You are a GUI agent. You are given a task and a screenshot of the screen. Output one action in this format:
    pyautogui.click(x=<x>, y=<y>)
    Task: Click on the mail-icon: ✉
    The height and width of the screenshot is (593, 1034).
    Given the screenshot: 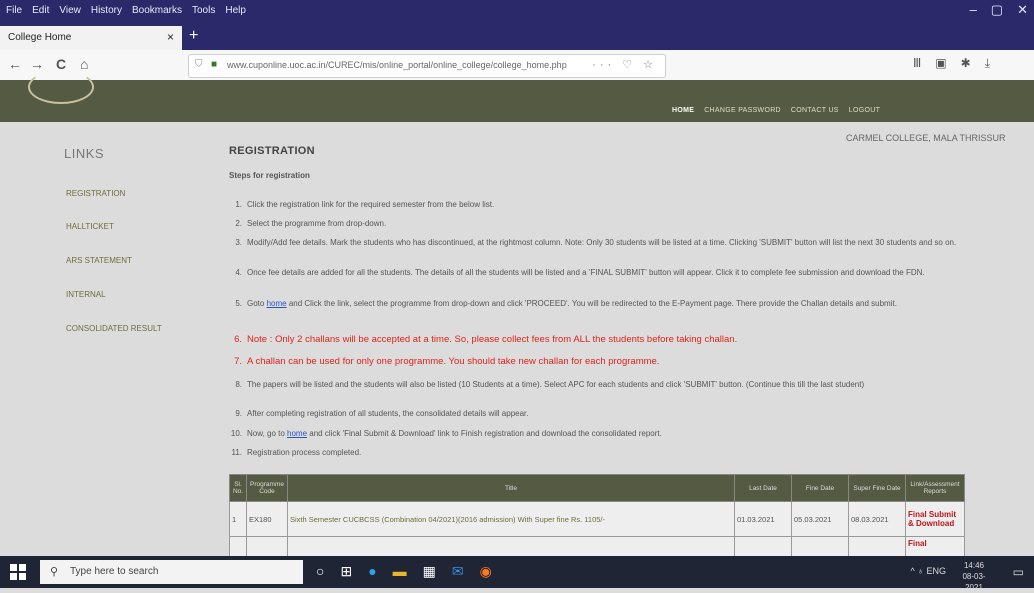 What is the action you would take?
    pyautogui.click(x=458, y=571)
    